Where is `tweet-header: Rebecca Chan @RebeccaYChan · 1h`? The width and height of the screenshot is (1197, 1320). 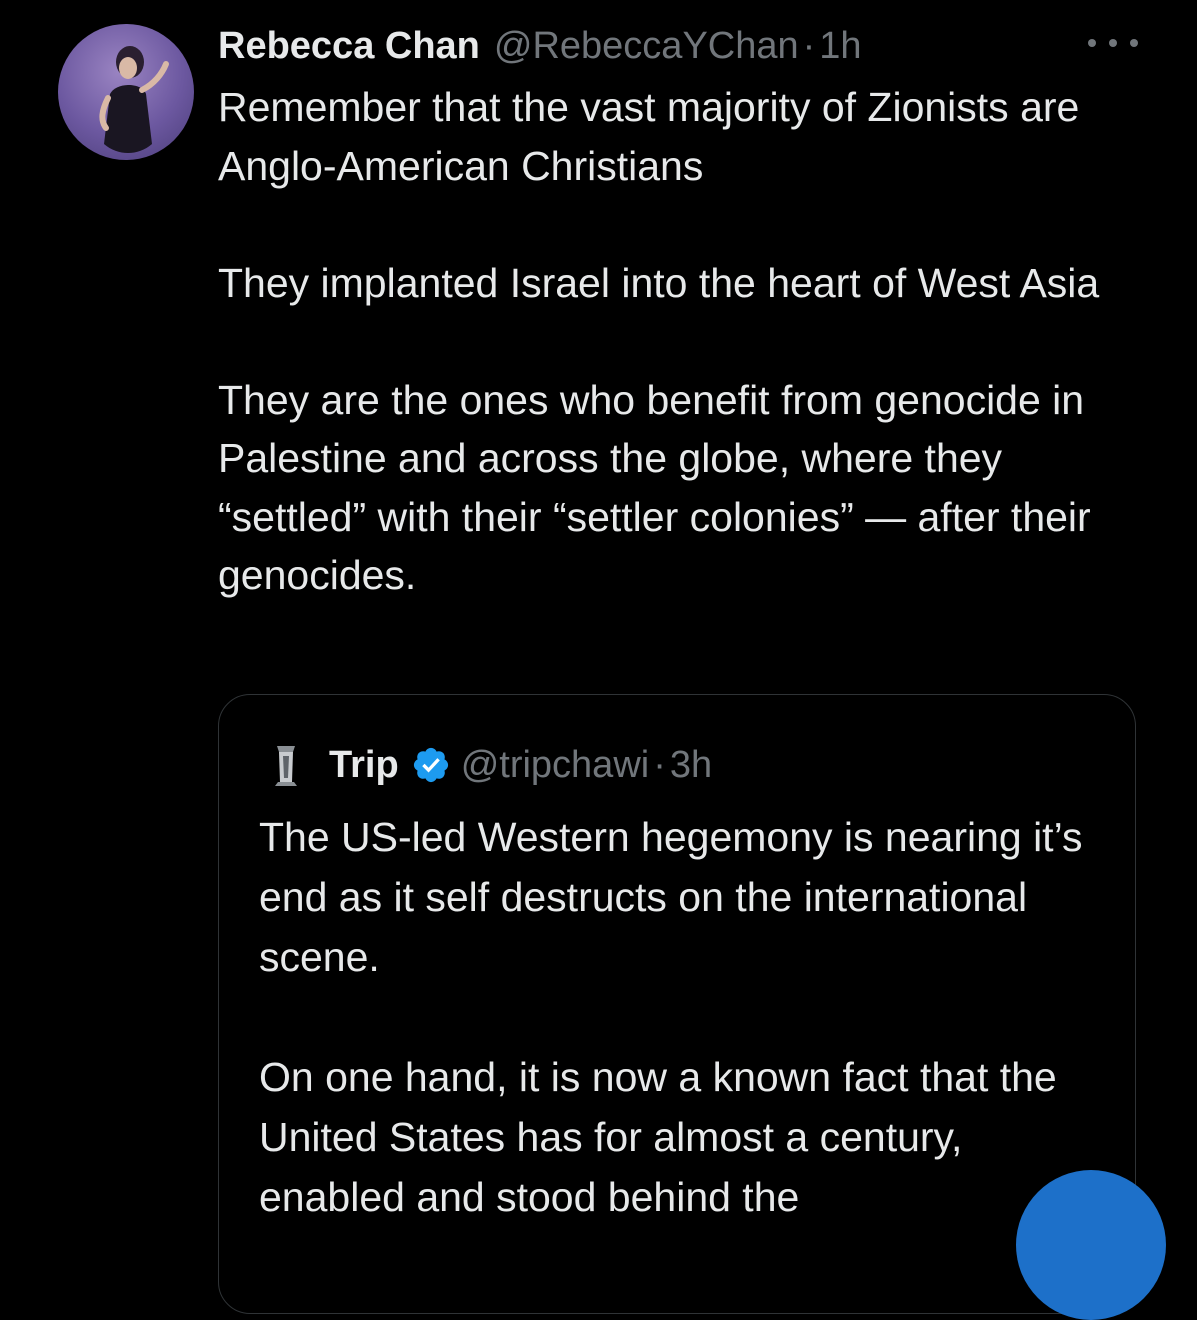 tweet-header: Rebecca Chan @RebeccaYChan · 1h is located at coordinates (707, 46).